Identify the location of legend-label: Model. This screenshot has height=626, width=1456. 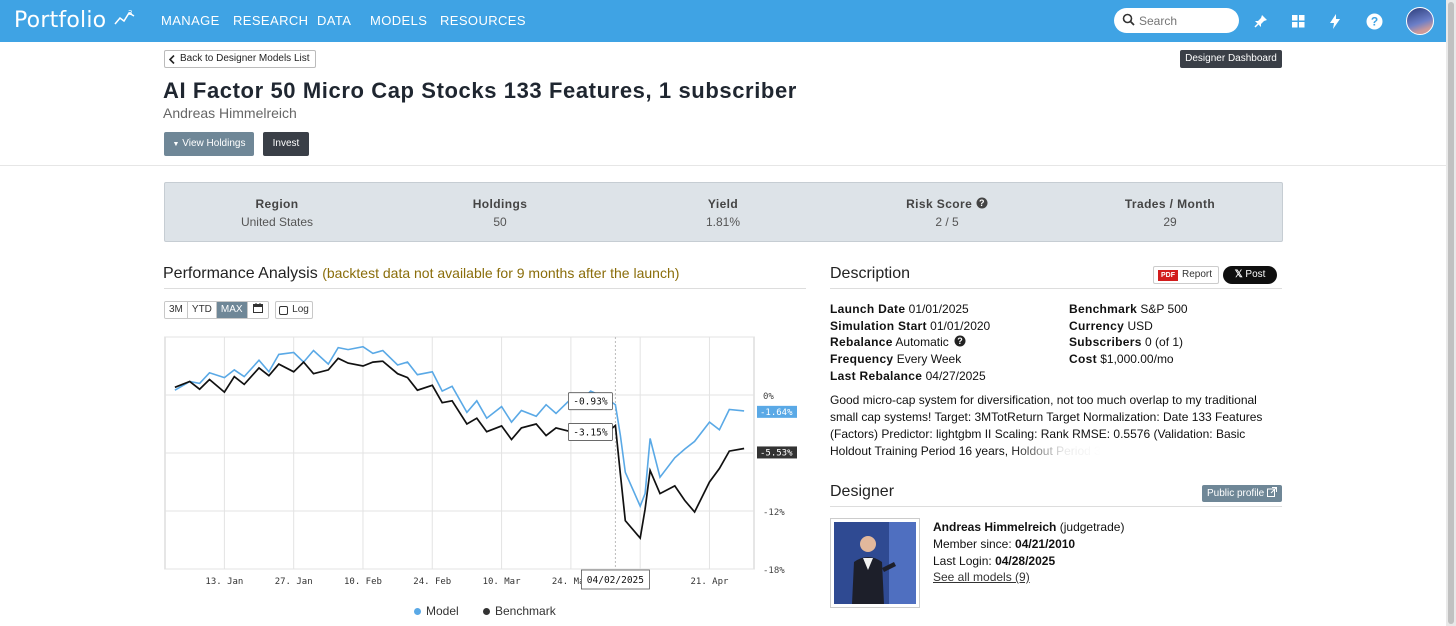
(442, 611).